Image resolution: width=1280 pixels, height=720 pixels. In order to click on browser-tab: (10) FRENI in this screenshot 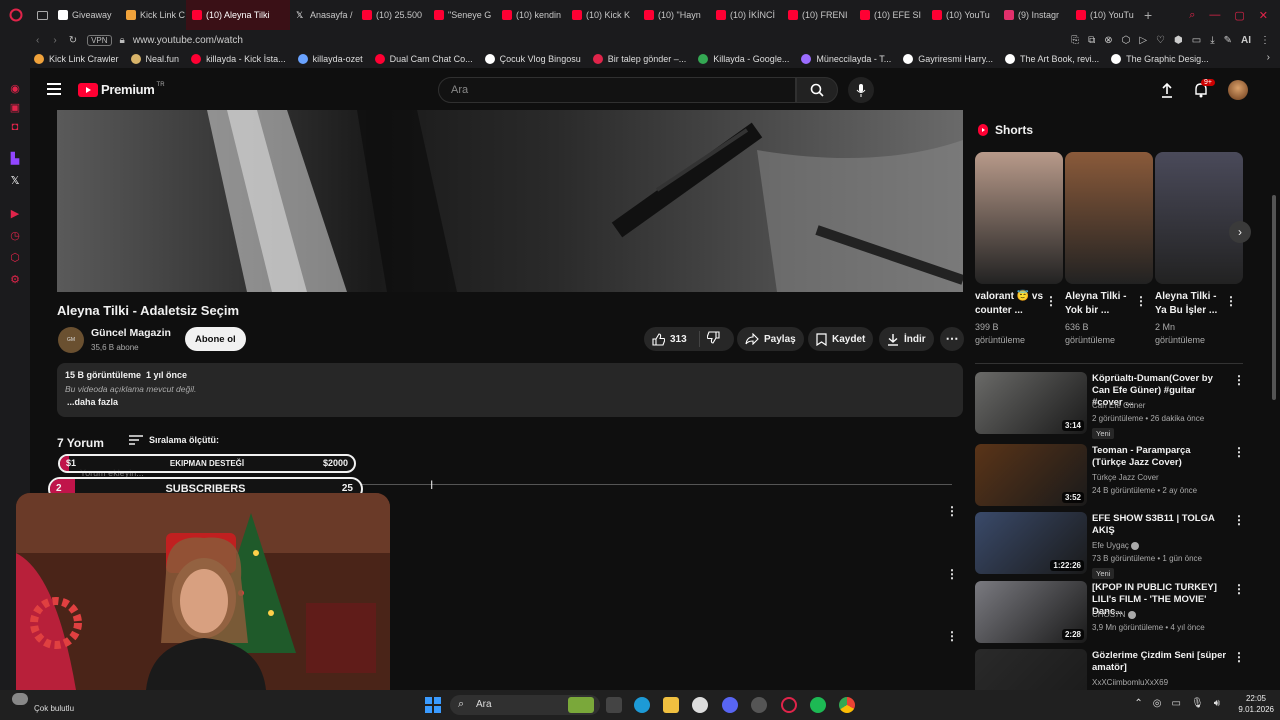, I will do `click(818, 15)`.